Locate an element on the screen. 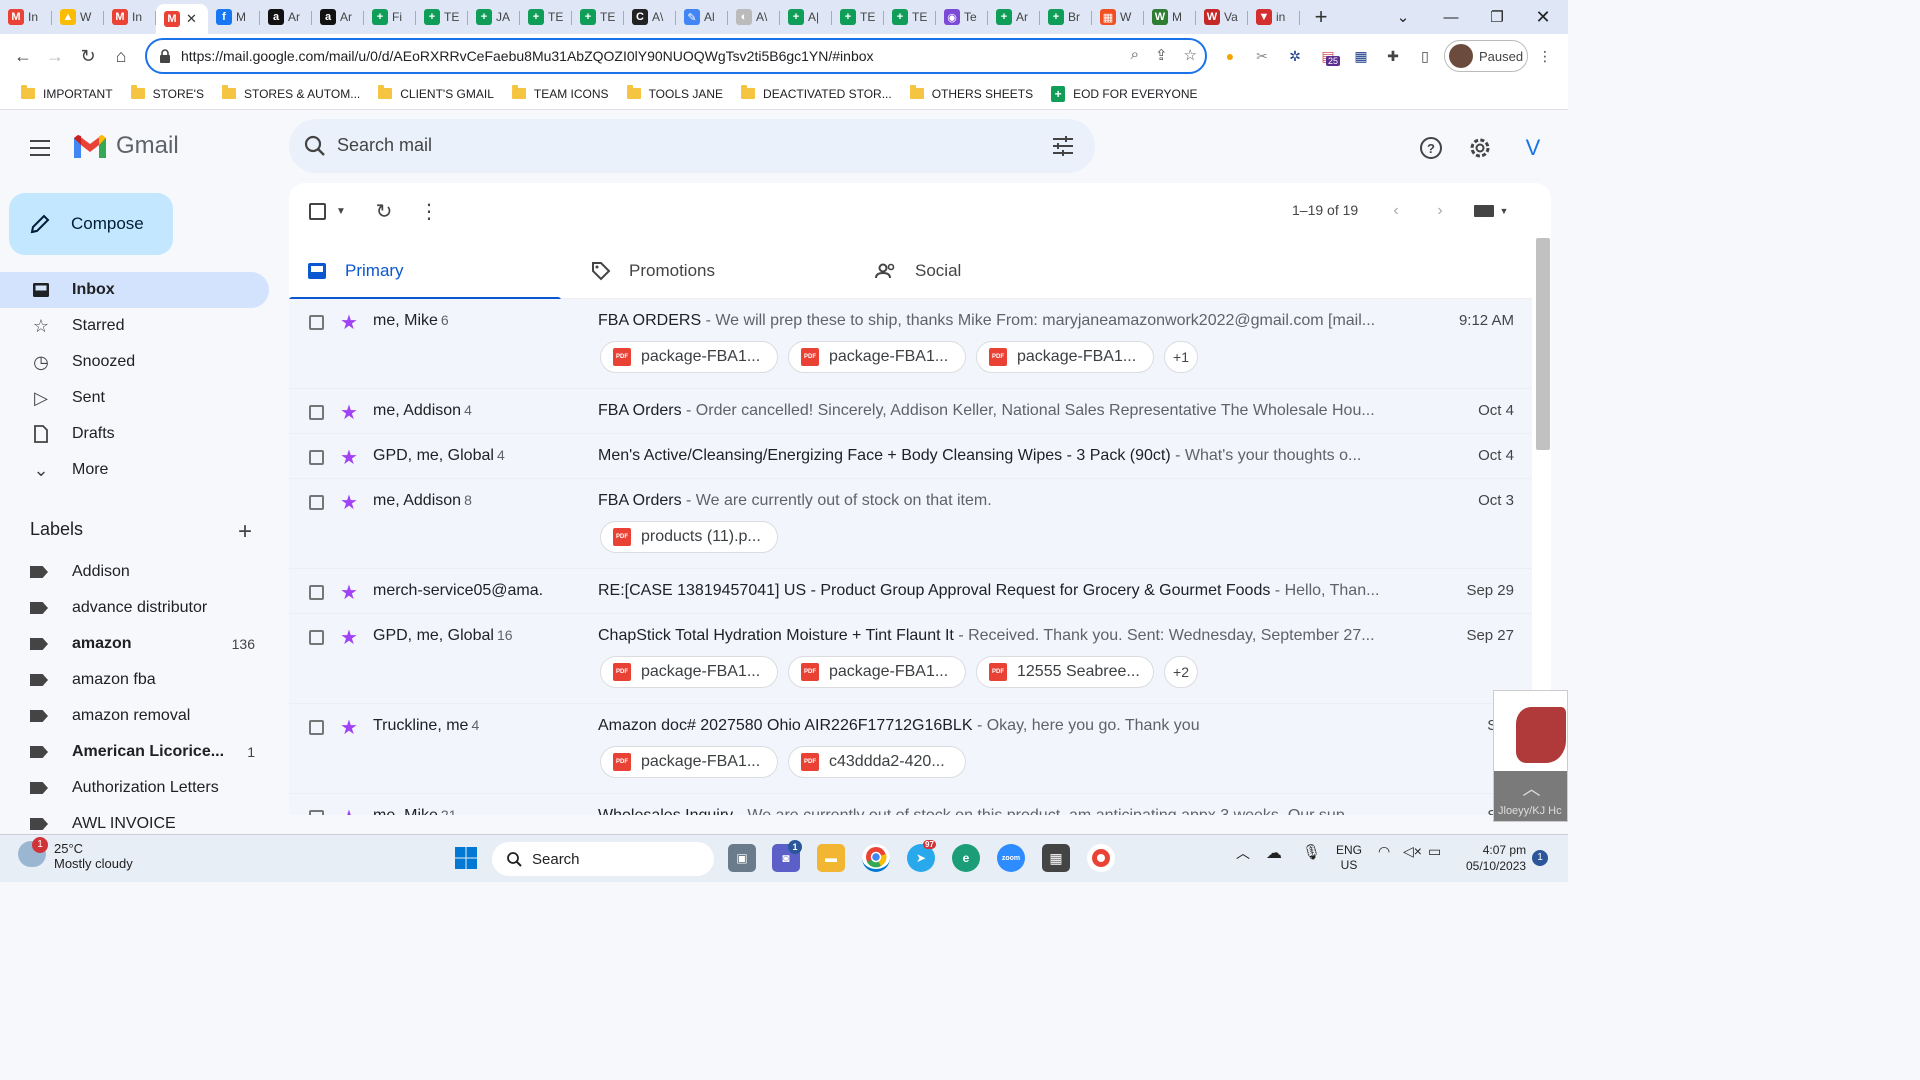 This screenshot has width=1920, height=1080. file-explorer-icon: ▬ is located at coordinates (831, 858).